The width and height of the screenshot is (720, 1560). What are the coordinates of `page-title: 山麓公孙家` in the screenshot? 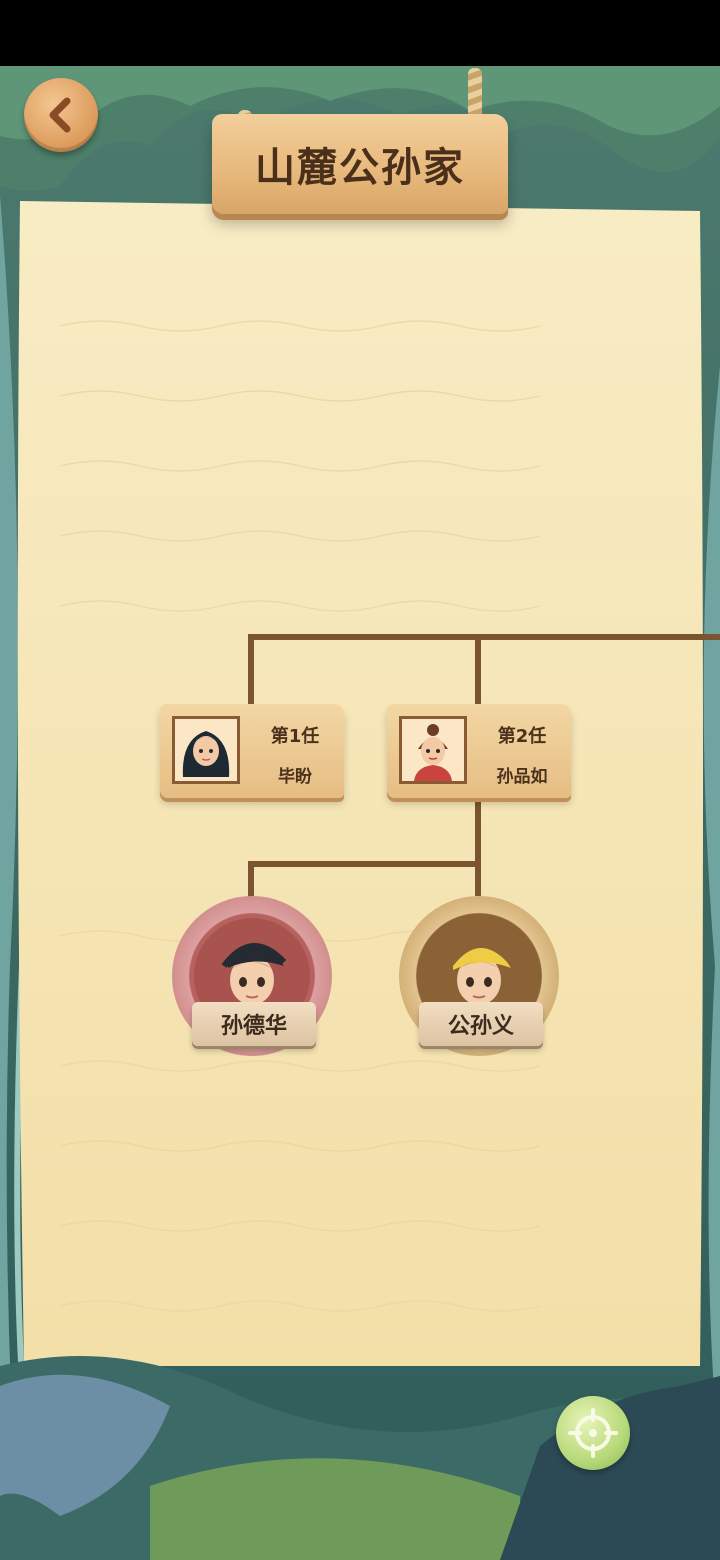 It's located at (360, 168).